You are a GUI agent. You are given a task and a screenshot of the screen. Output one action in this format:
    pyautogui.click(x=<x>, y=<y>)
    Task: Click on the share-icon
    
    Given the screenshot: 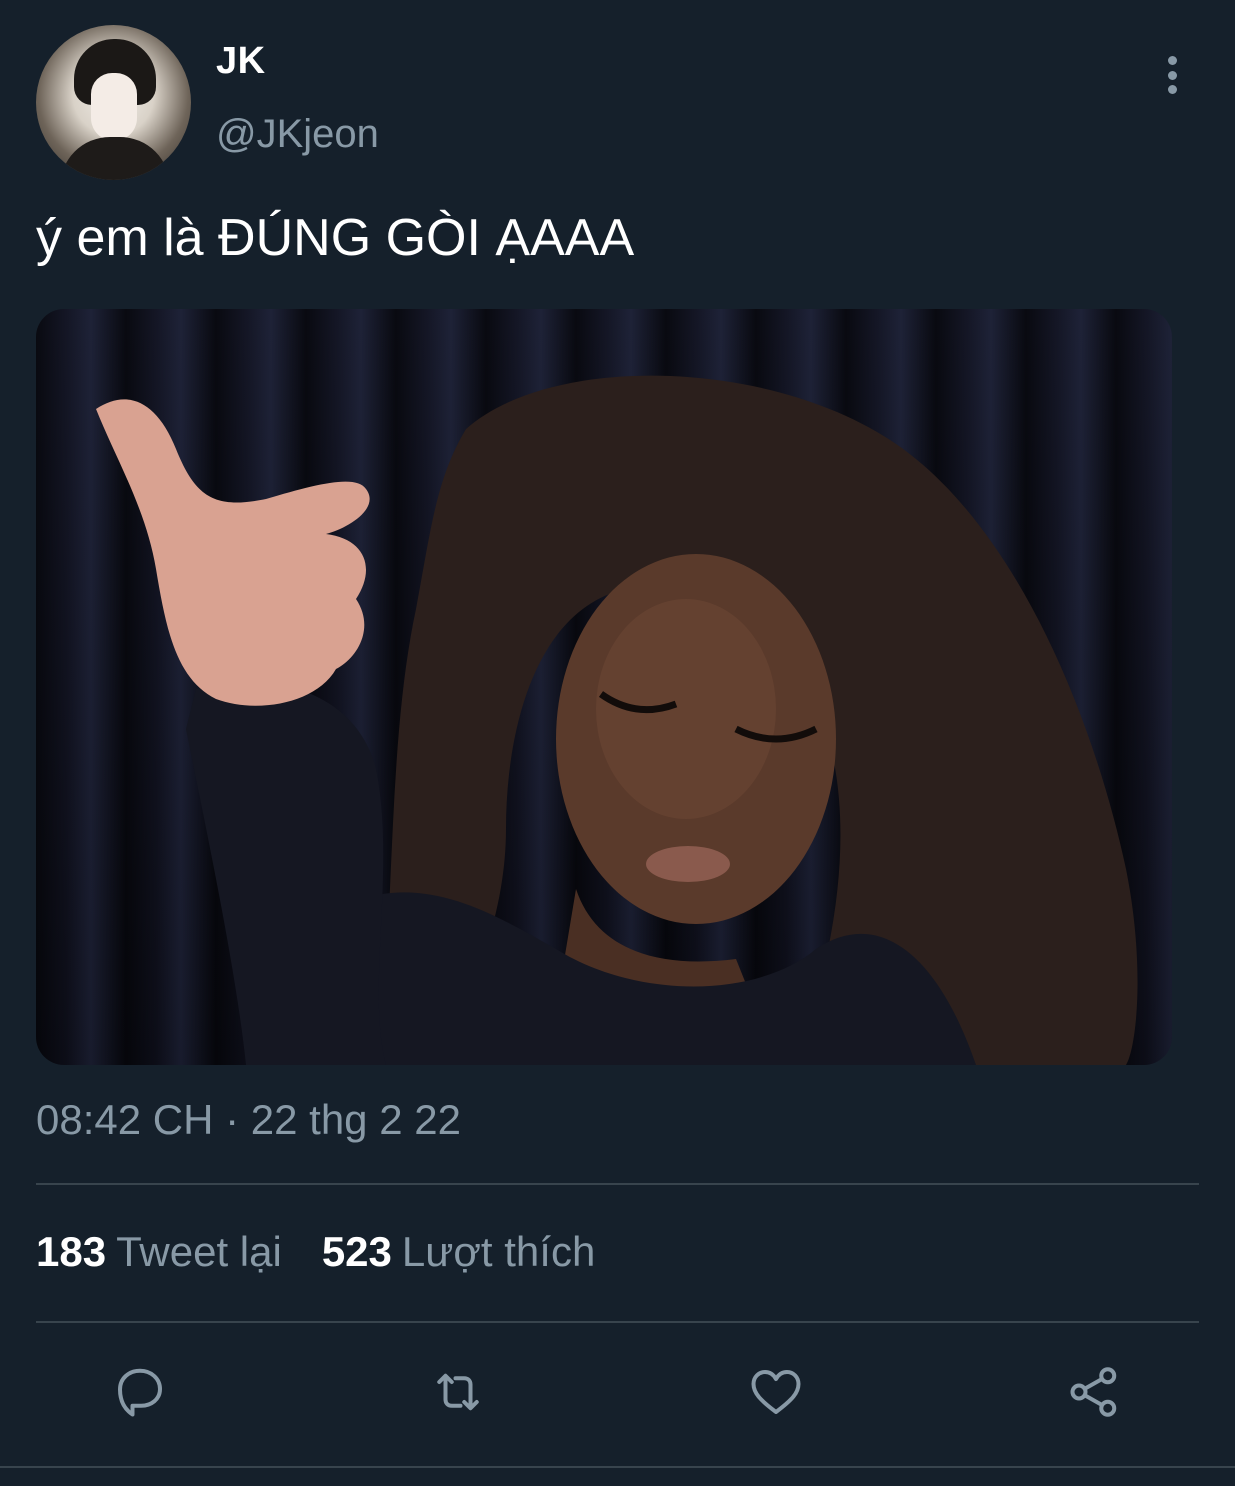 What is the action you would take?
    pyautogui.click(x=1093, y=1392)
    